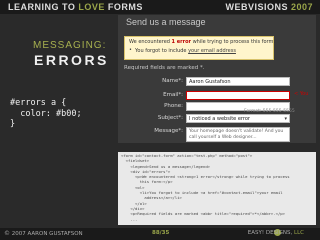 This screenshot has height=240, width=320. I want to click on css-code-sample: #errors a { color: #b00; }, so click(46, 113).